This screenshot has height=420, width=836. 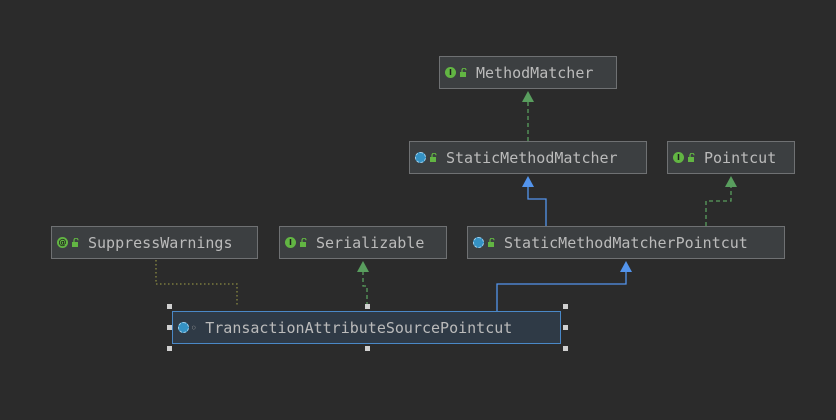 I want to click on node-static-method-matcher-pointcut: StaticMethodMatcherPointcut, so click(x=626, y=242).